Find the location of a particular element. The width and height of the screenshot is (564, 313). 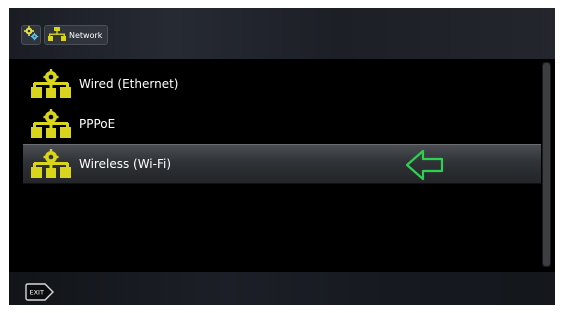

menu-item-label: PPPoE is located at coordinates (97, 124).